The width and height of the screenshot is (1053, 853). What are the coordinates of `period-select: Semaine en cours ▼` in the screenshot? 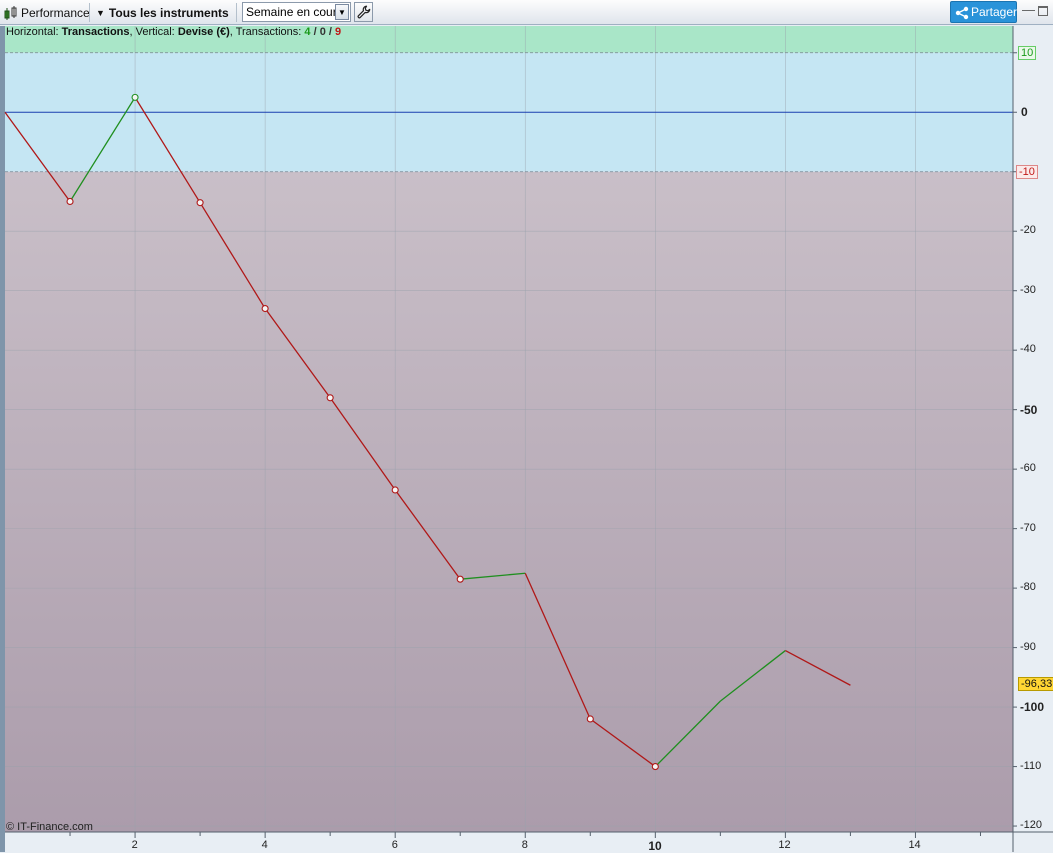 It's located at (296, 12).